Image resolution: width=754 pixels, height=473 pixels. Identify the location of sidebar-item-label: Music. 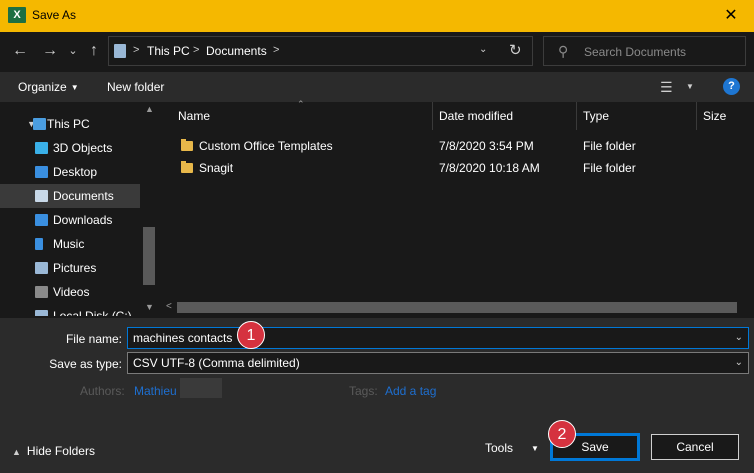
(69, 244).